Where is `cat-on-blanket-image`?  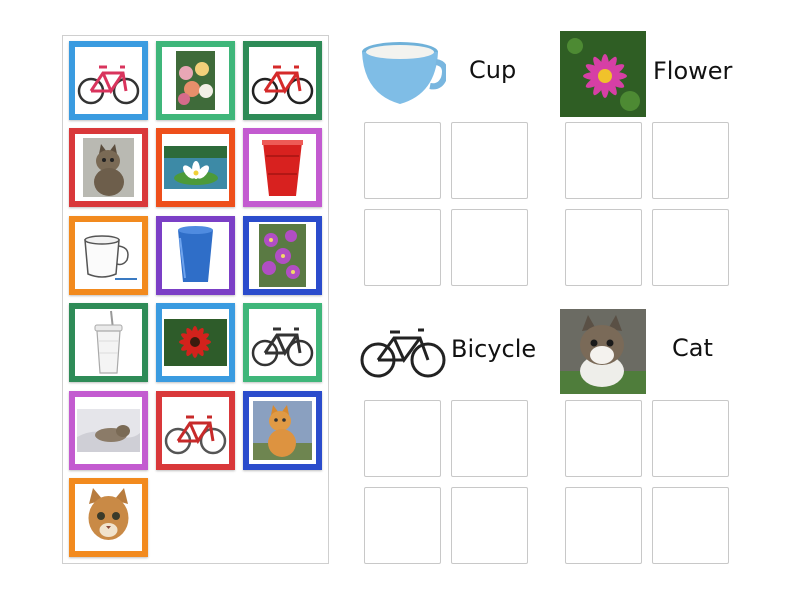
cat-on-blanket-image is located at coordinates (108, 430).